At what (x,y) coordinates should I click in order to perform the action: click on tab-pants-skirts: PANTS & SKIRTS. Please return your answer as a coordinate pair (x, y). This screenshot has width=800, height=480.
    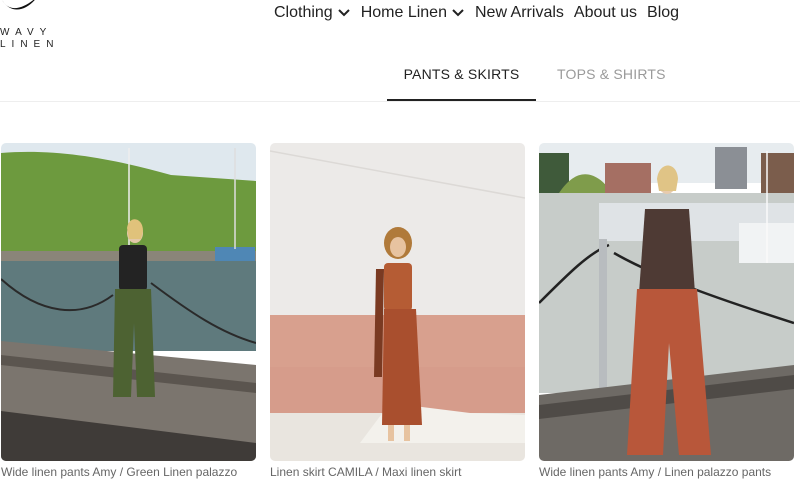
    Looking at the image, I should click on (461, 83).